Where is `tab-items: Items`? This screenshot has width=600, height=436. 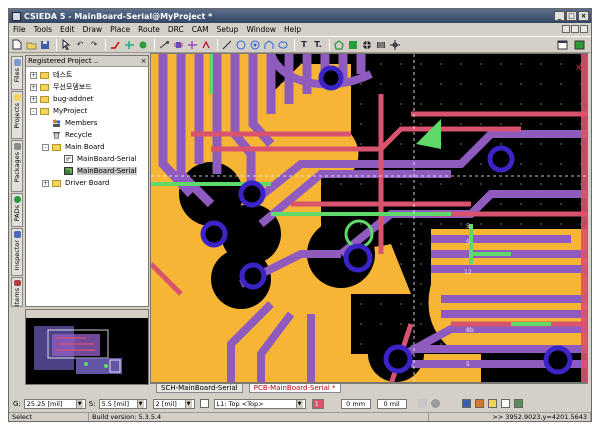 tab-items: Items is located at coordinates (17, 292).